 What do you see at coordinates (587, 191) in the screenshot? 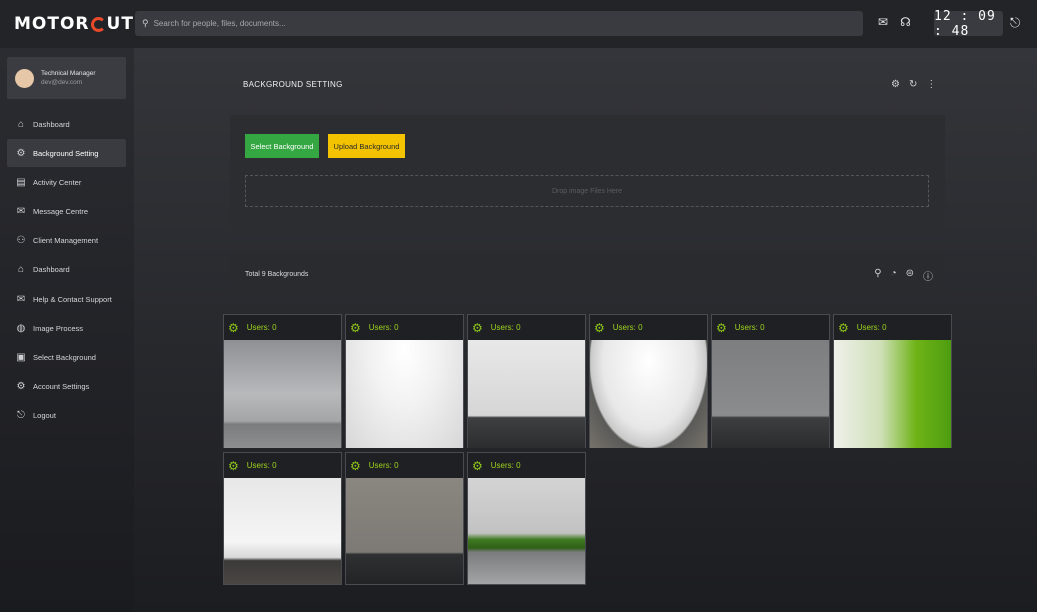
I see `dropzone: Drop image Files Here` at bounding box center [587, 191].